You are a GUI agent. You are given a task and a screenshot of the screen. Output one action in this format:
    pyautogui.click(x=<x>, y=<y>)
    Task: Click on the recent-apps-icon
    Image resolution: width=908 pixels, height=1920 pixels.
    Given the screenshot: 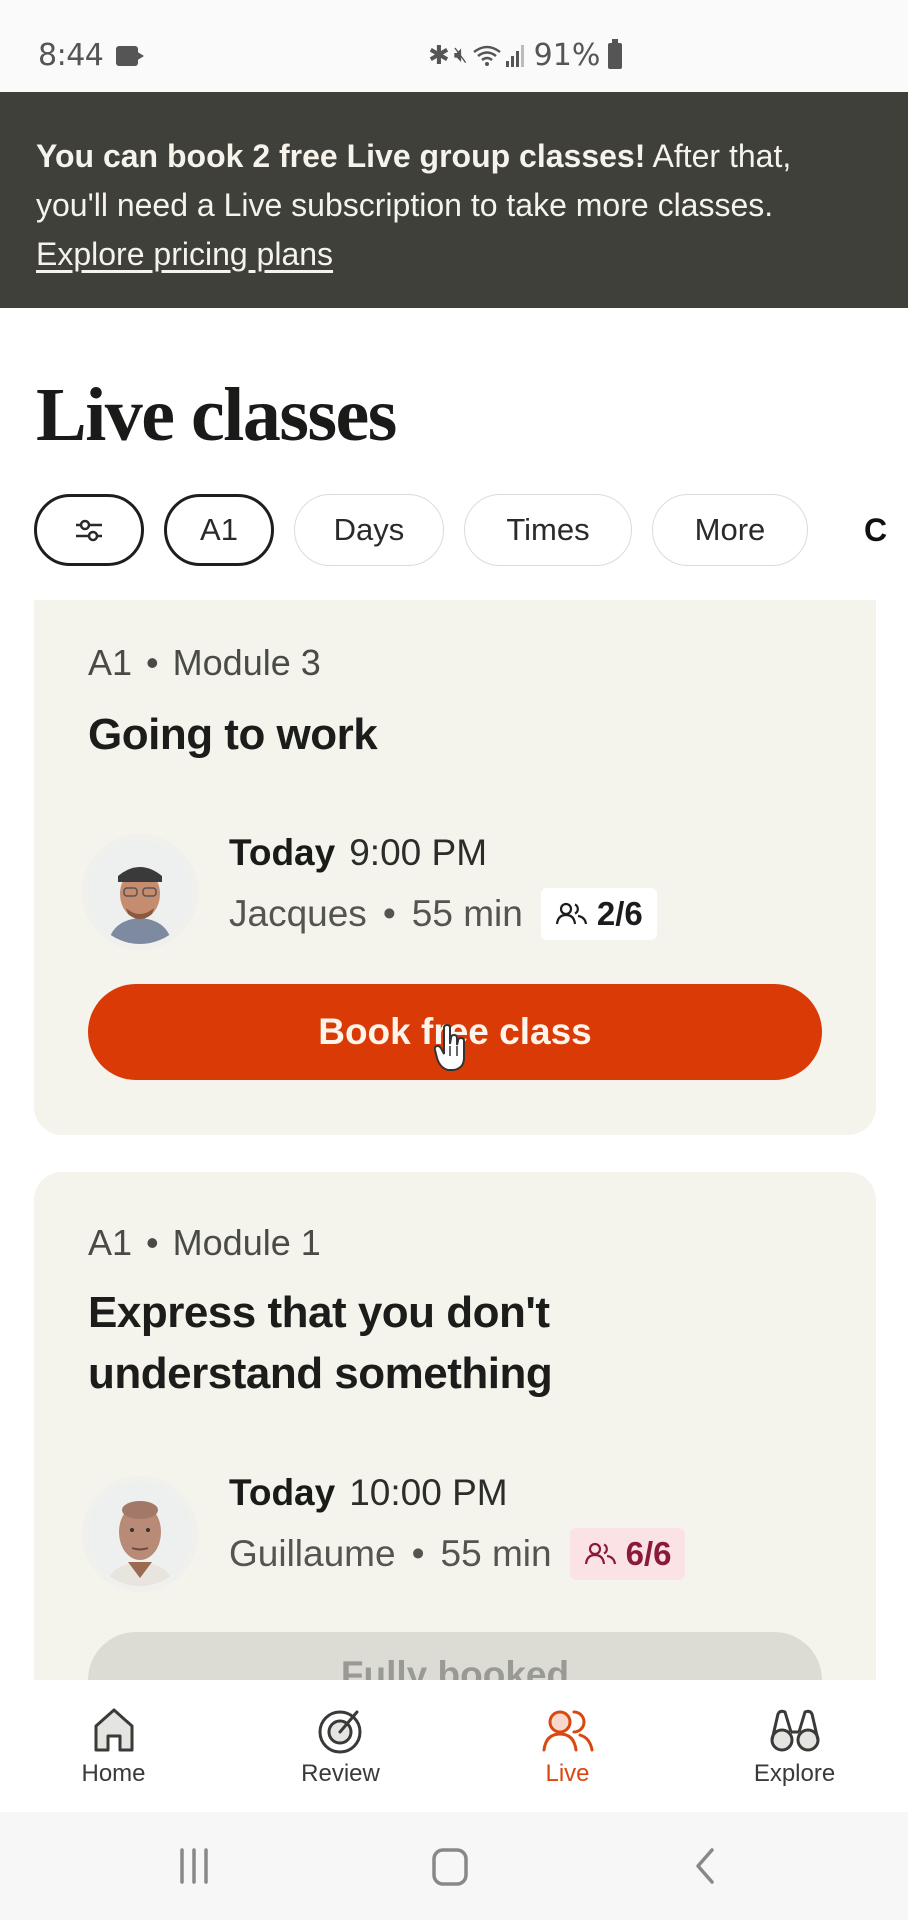 What is the action you would take?
    pyautogui.click(x=194, y=1866)
    